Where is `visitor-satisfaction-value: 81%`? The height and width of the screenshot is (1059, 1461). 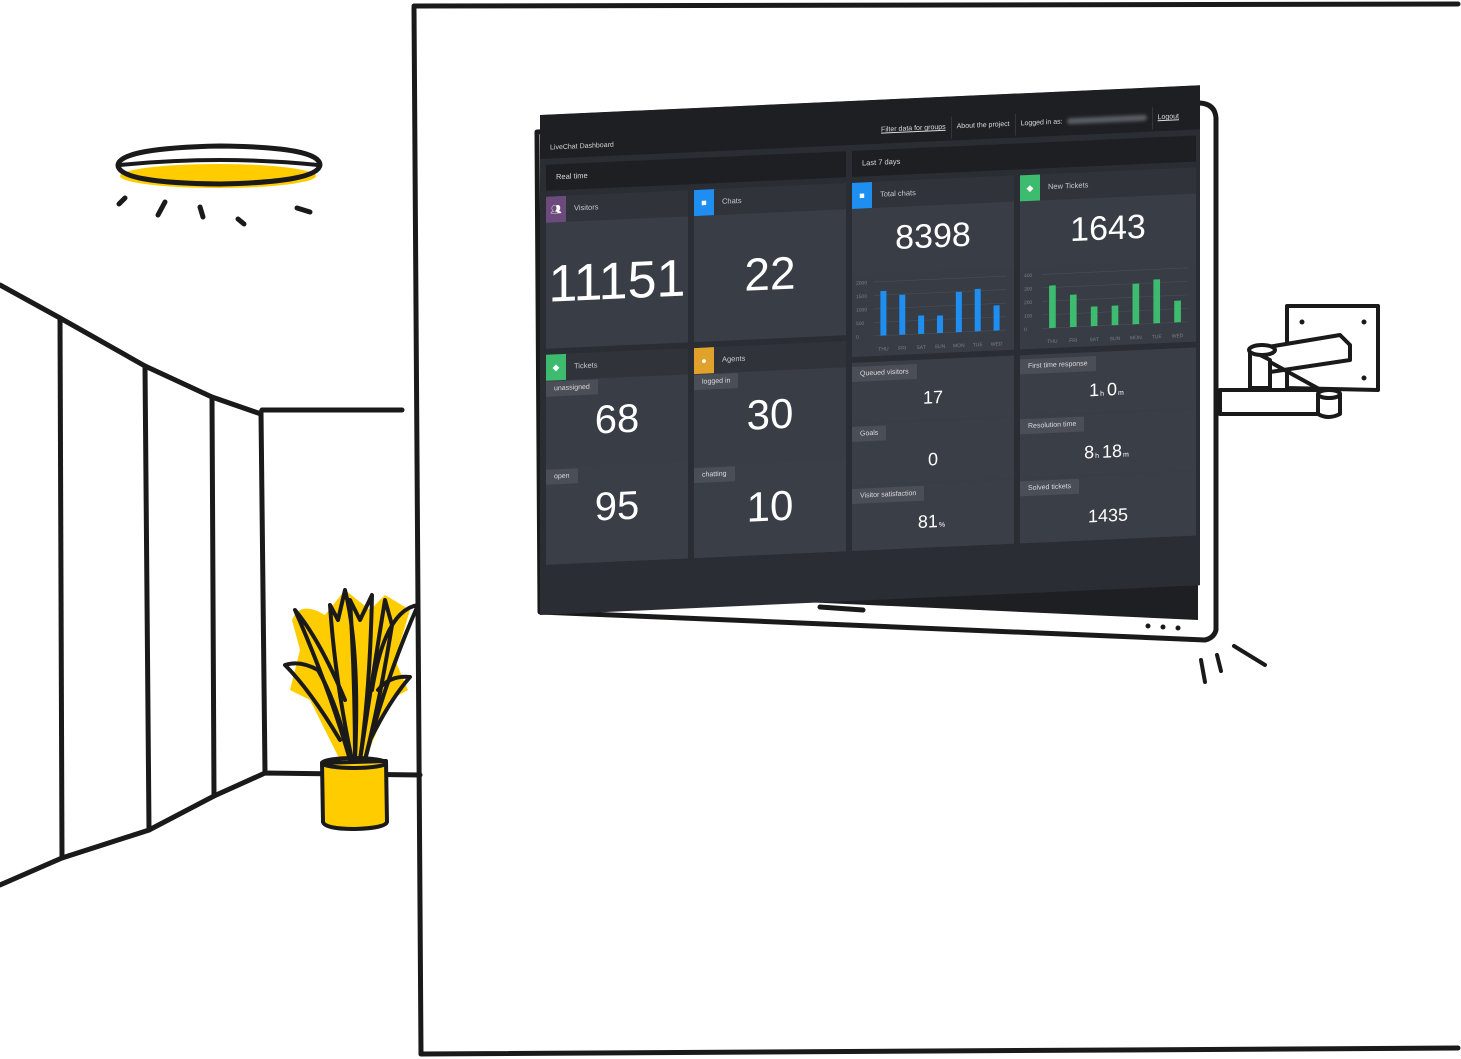
visitor-satisfaction-value: 81% is located at coordinates (931, 521).